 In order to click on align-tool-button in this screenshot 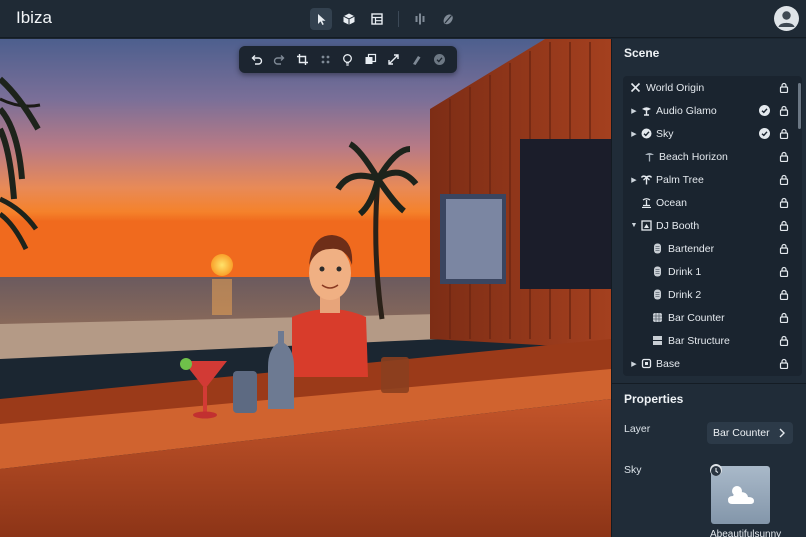, I will do `click(420, 19)`.